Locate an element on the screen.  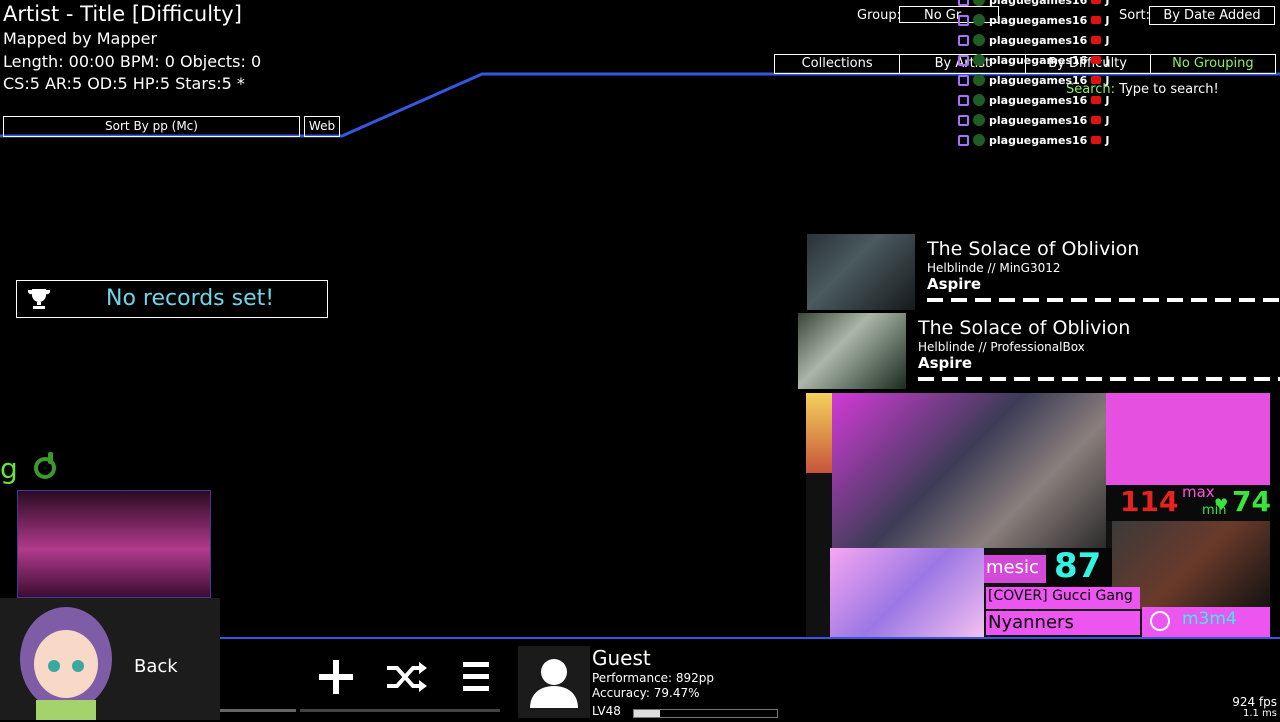
sort-by-pp-button: Sort By pp (Mc) is located at coordinates (151, 126).